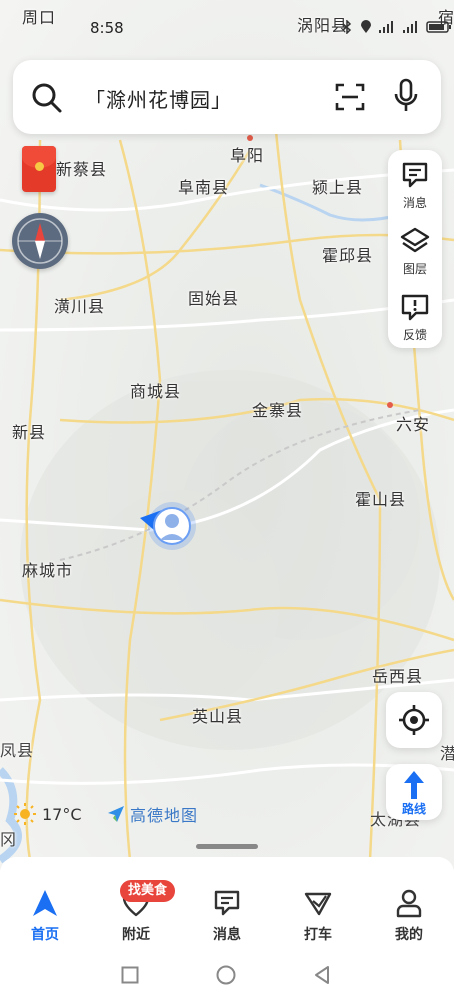 The height and width of the screenshot is (1000, 454). I want to click on red-packet-icon, so click(39, 169).